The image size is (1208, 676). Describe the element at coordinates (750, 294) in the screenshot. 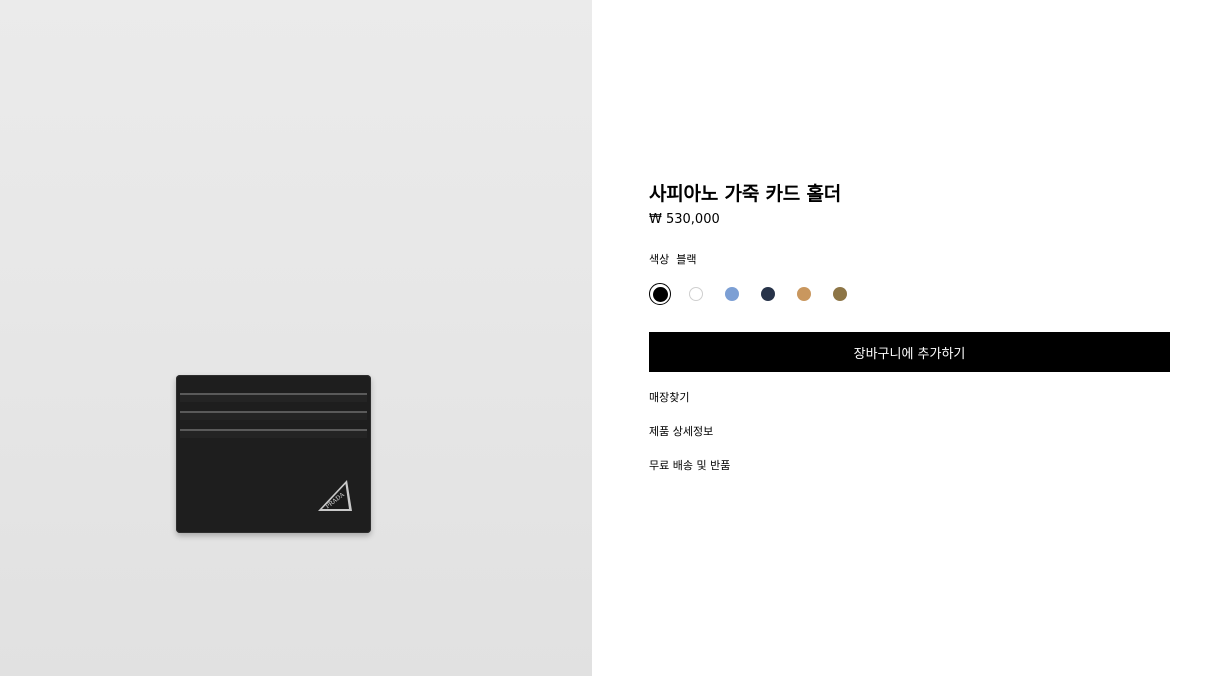

I see `color-swatches` at that location.